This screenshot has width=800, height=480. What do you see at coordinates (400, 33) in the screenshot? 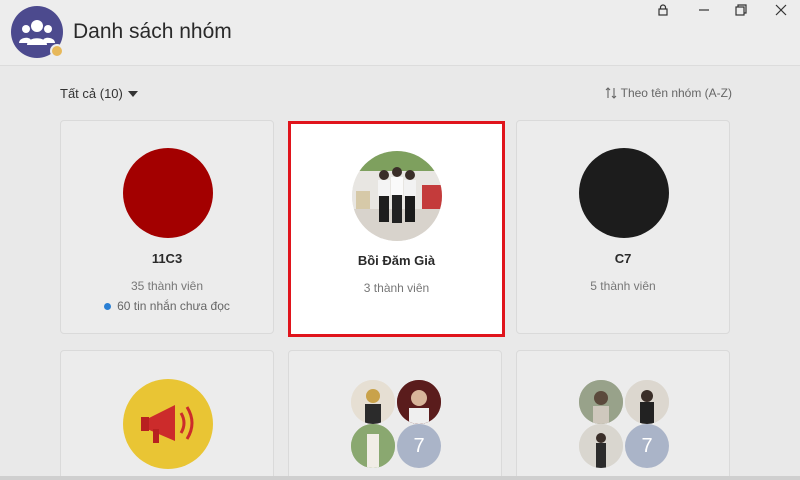
I see `title-bar: Danh sách nhóm` at bounding box center [400, 33].